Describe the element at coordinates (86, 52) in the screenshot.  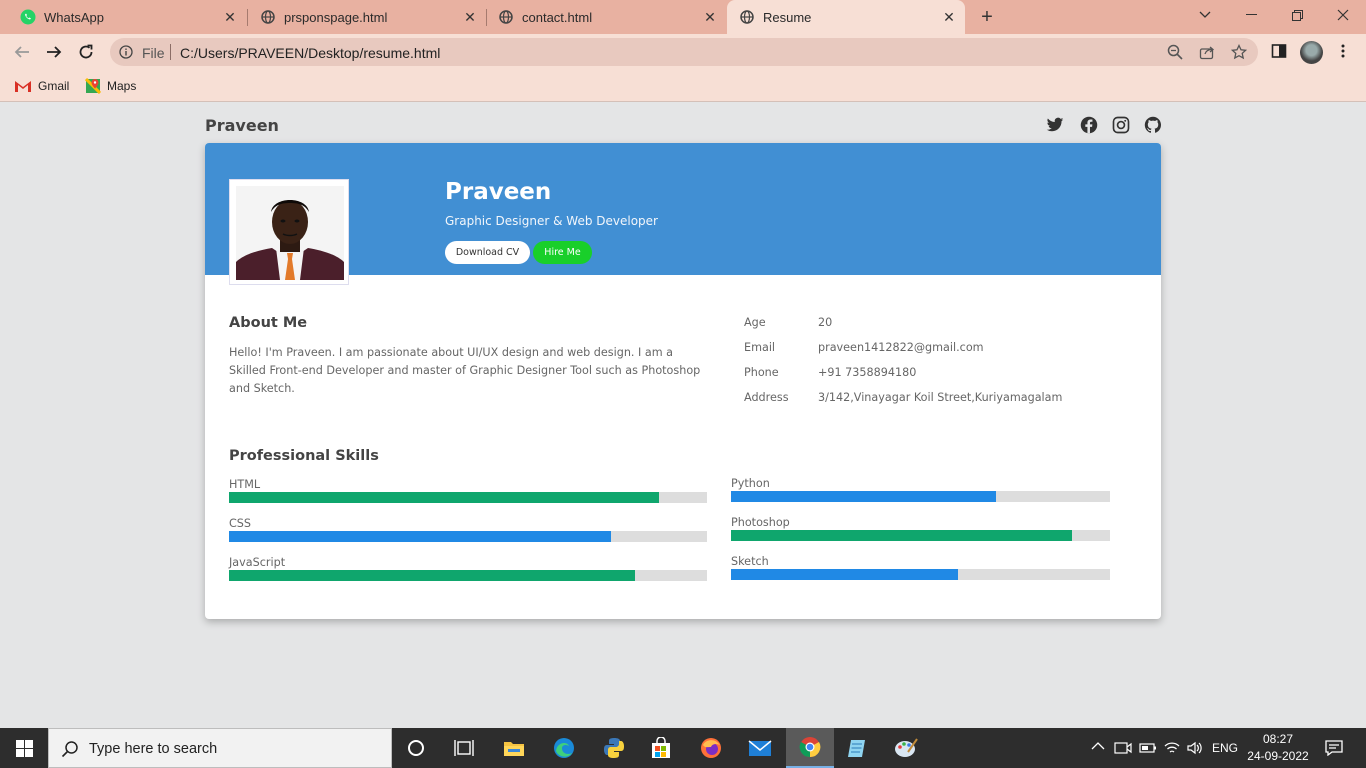
I see `reload-icon` at that location.